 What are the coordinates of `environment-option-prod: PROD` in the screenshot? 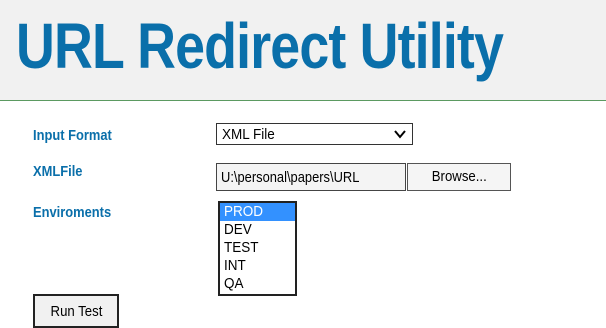 It's located at (257, 212).